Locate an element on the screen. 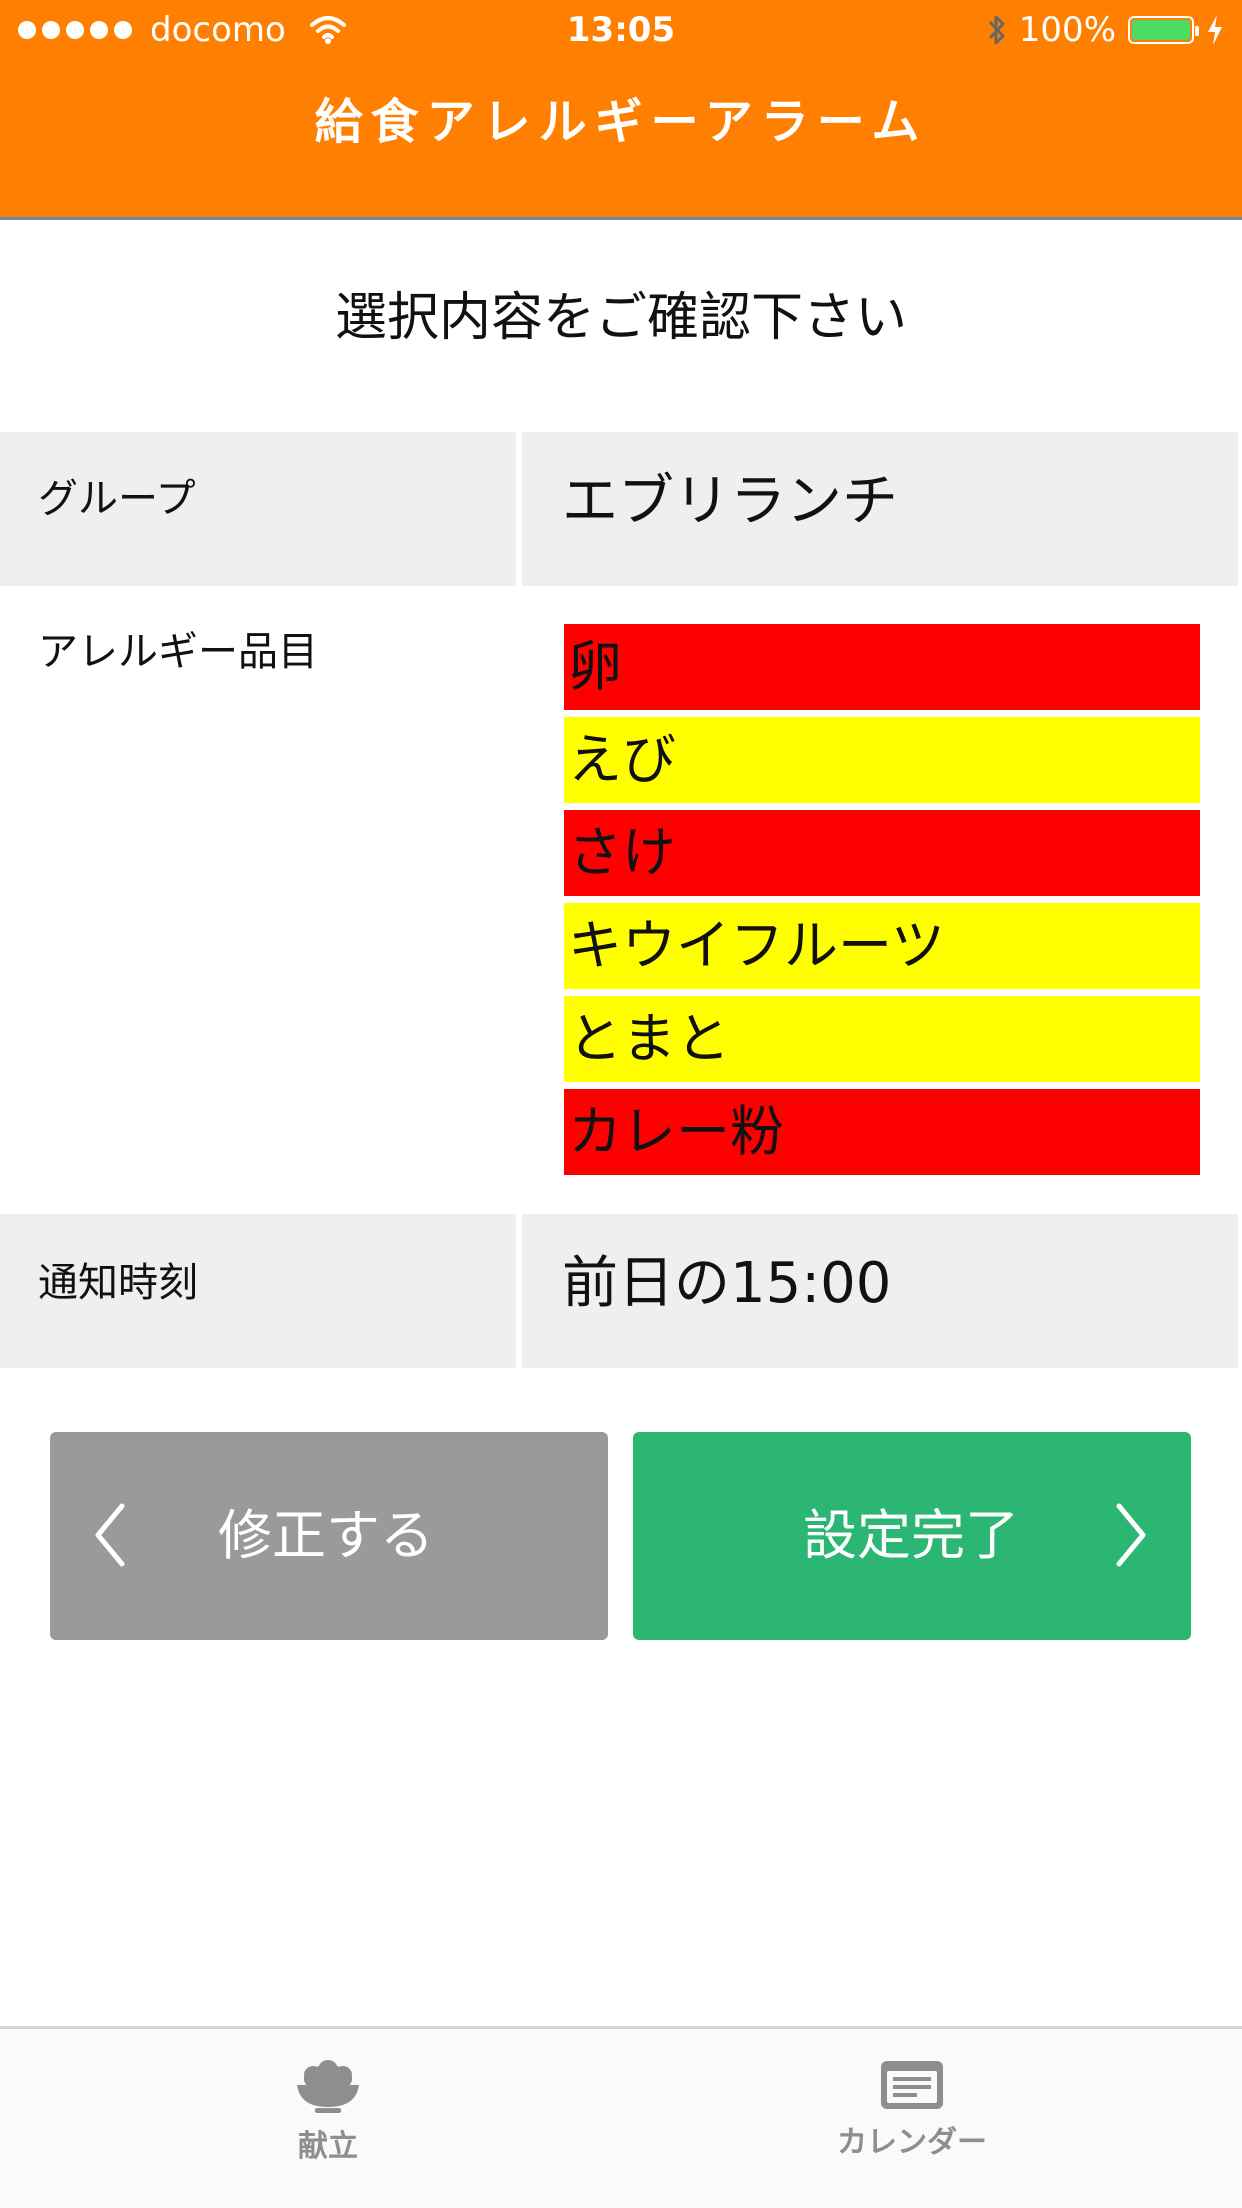 This screenshot has width=1242, height=2208. allergy-item: 卵 is located at coordinates (882, 667).